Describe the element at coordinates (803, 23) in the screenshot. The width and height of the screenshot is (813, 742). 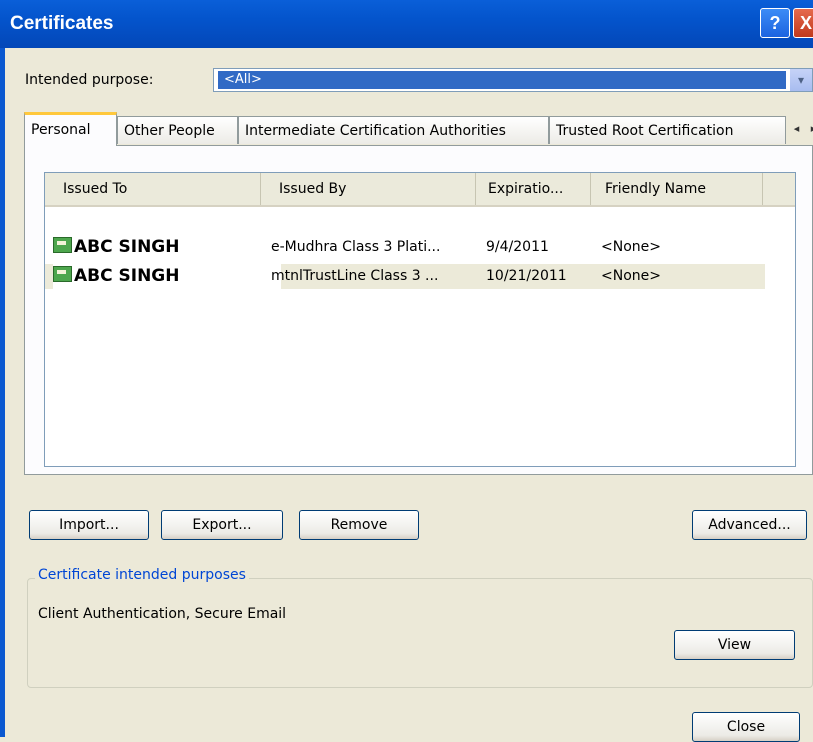
I see `close-window-button: X` at that location.